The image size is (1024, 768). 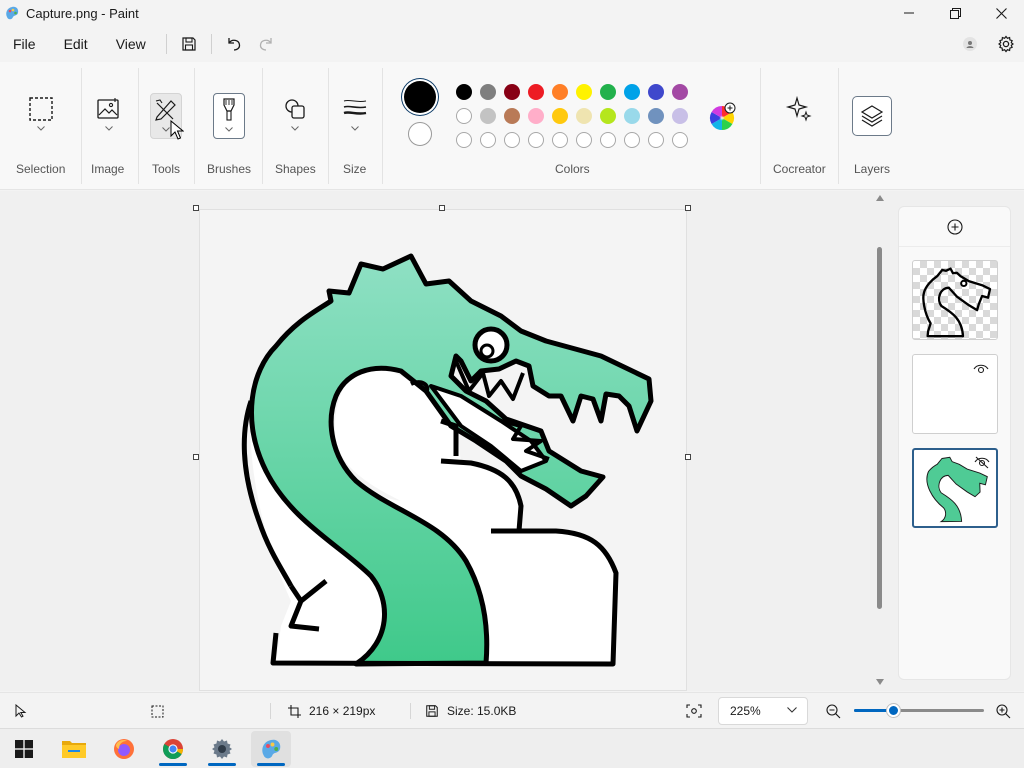 I want to click on layer-thumbnail-blank, so click(x=955, y=394).